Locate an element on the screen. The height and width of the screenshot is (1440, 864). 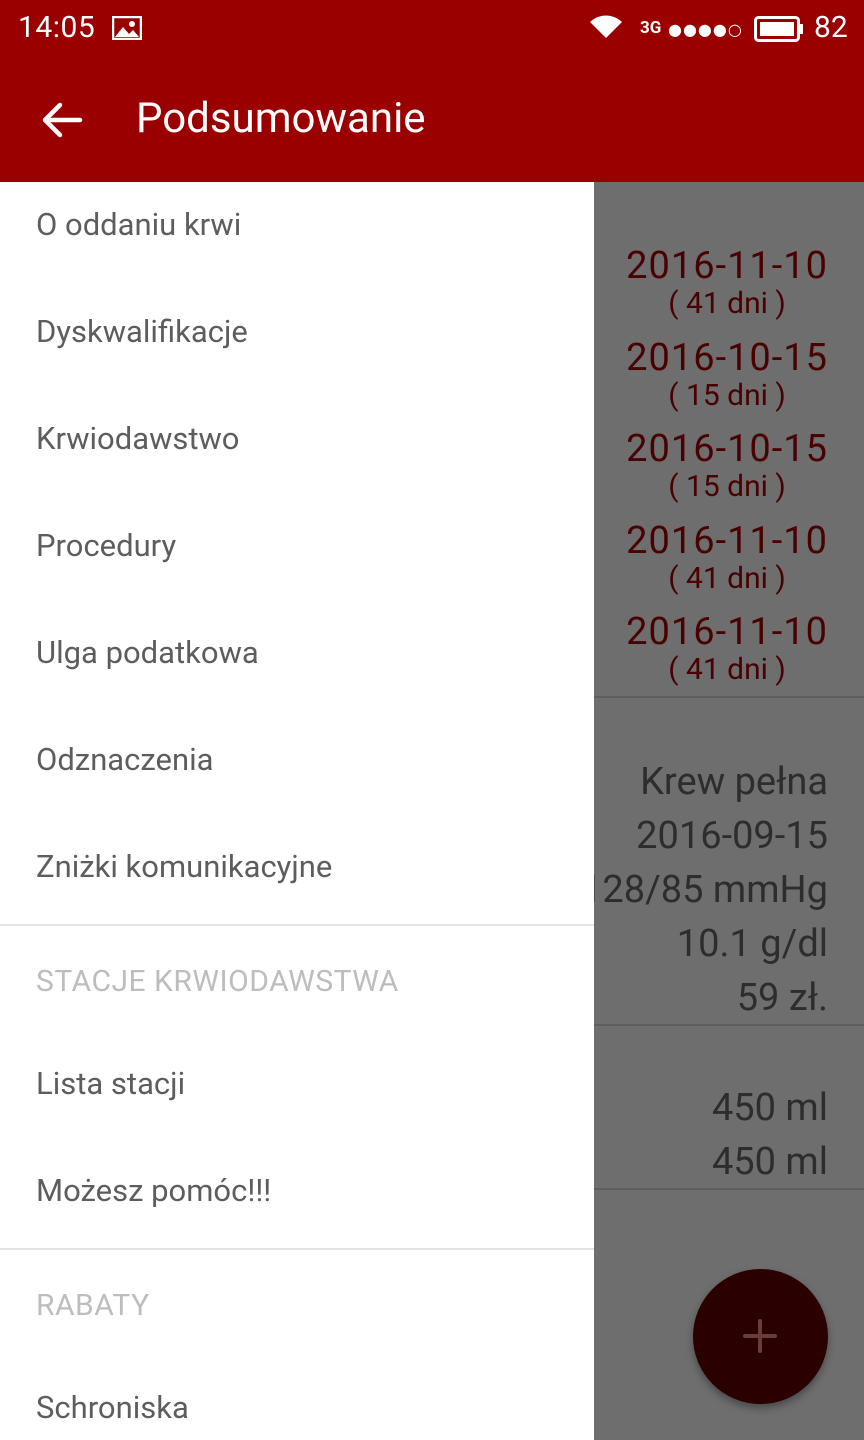
image-icon is located at coordinates (127, 28).